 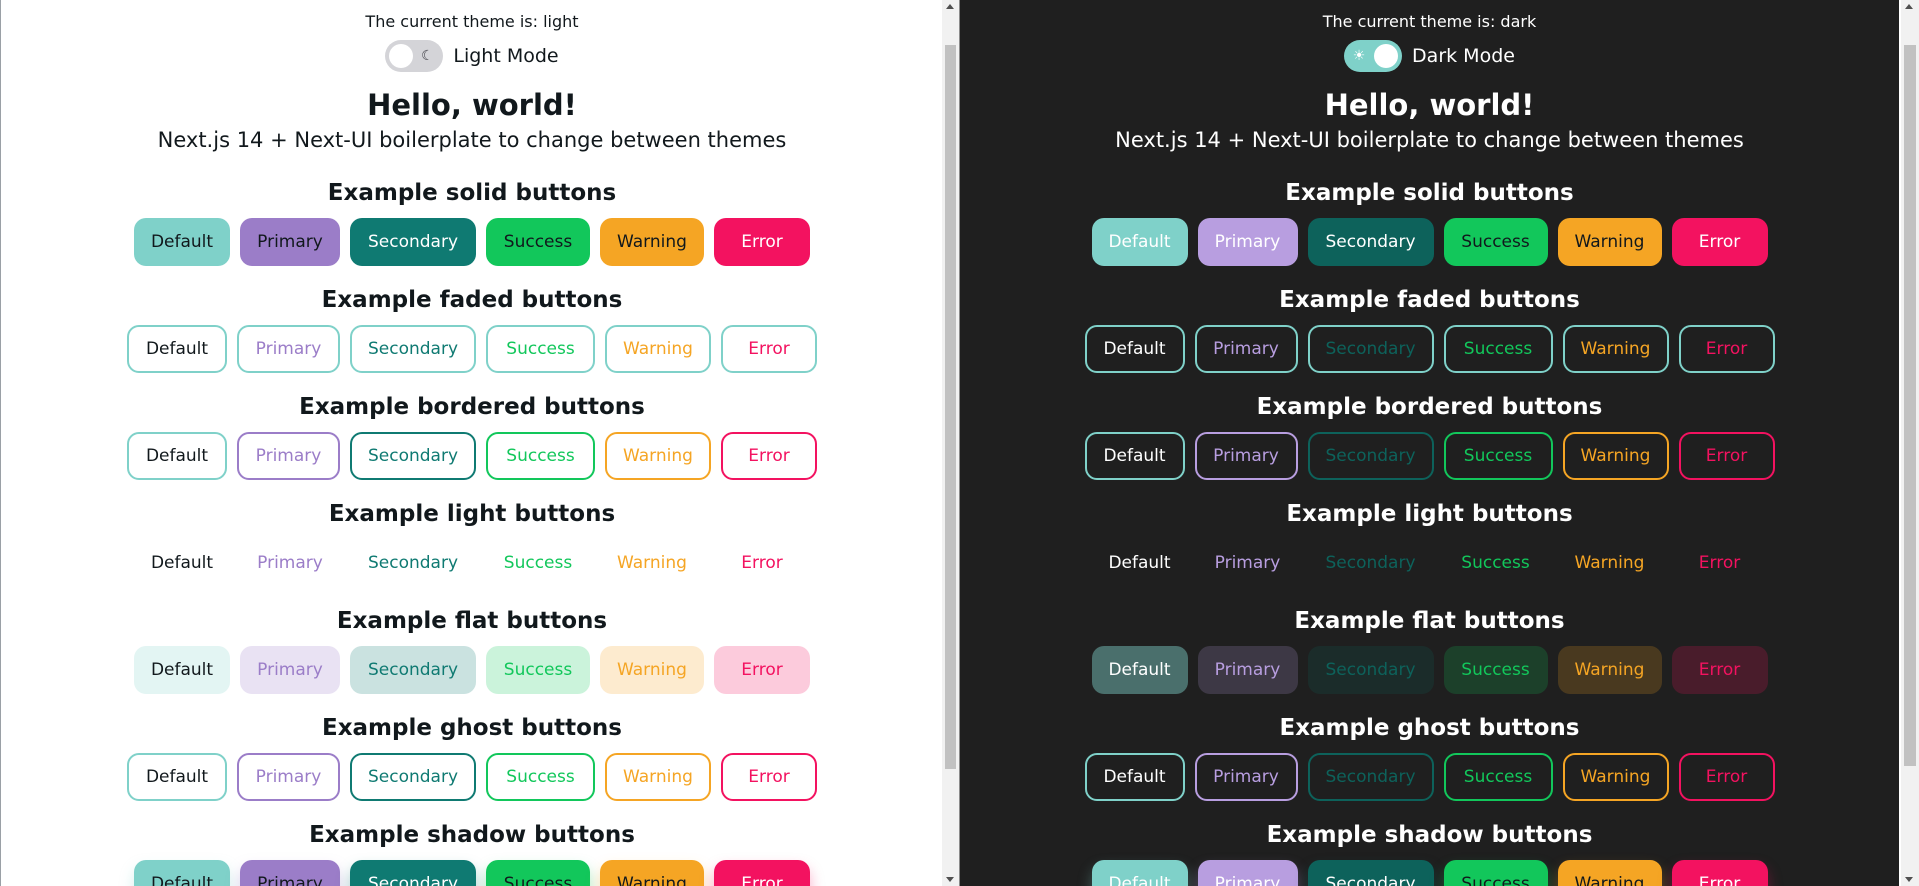 I want to click on page-title: Hello, world!, so click(x=1429, y=105).